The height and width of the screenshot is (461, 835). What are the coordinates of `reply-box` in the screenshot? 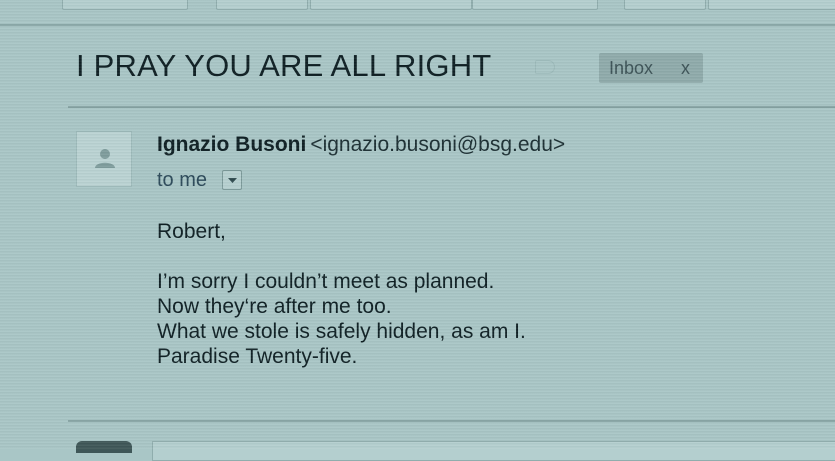 It's located at (493, 451).